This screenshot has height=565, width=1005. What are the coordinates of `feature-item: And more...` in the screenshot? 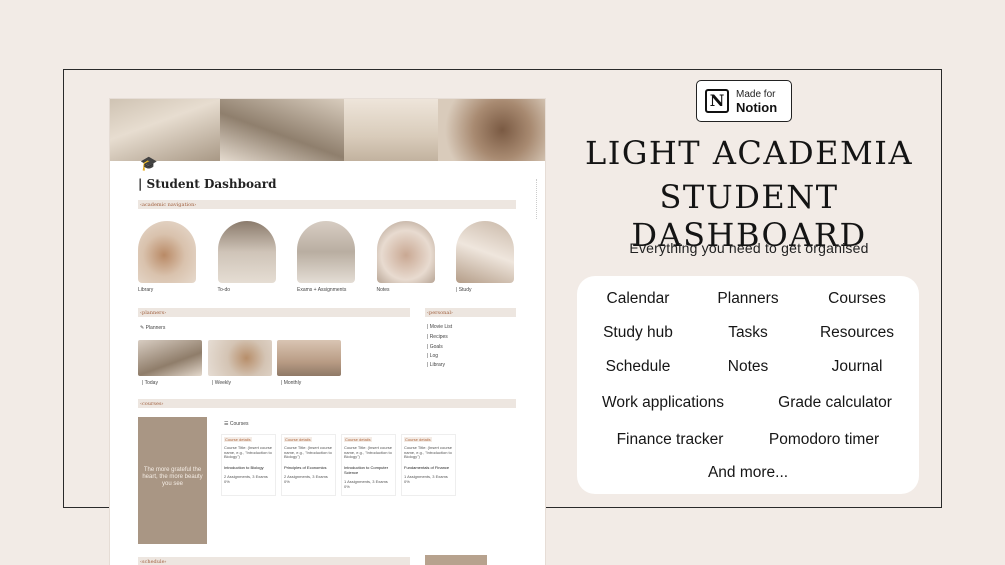 It's located at (748, 472).